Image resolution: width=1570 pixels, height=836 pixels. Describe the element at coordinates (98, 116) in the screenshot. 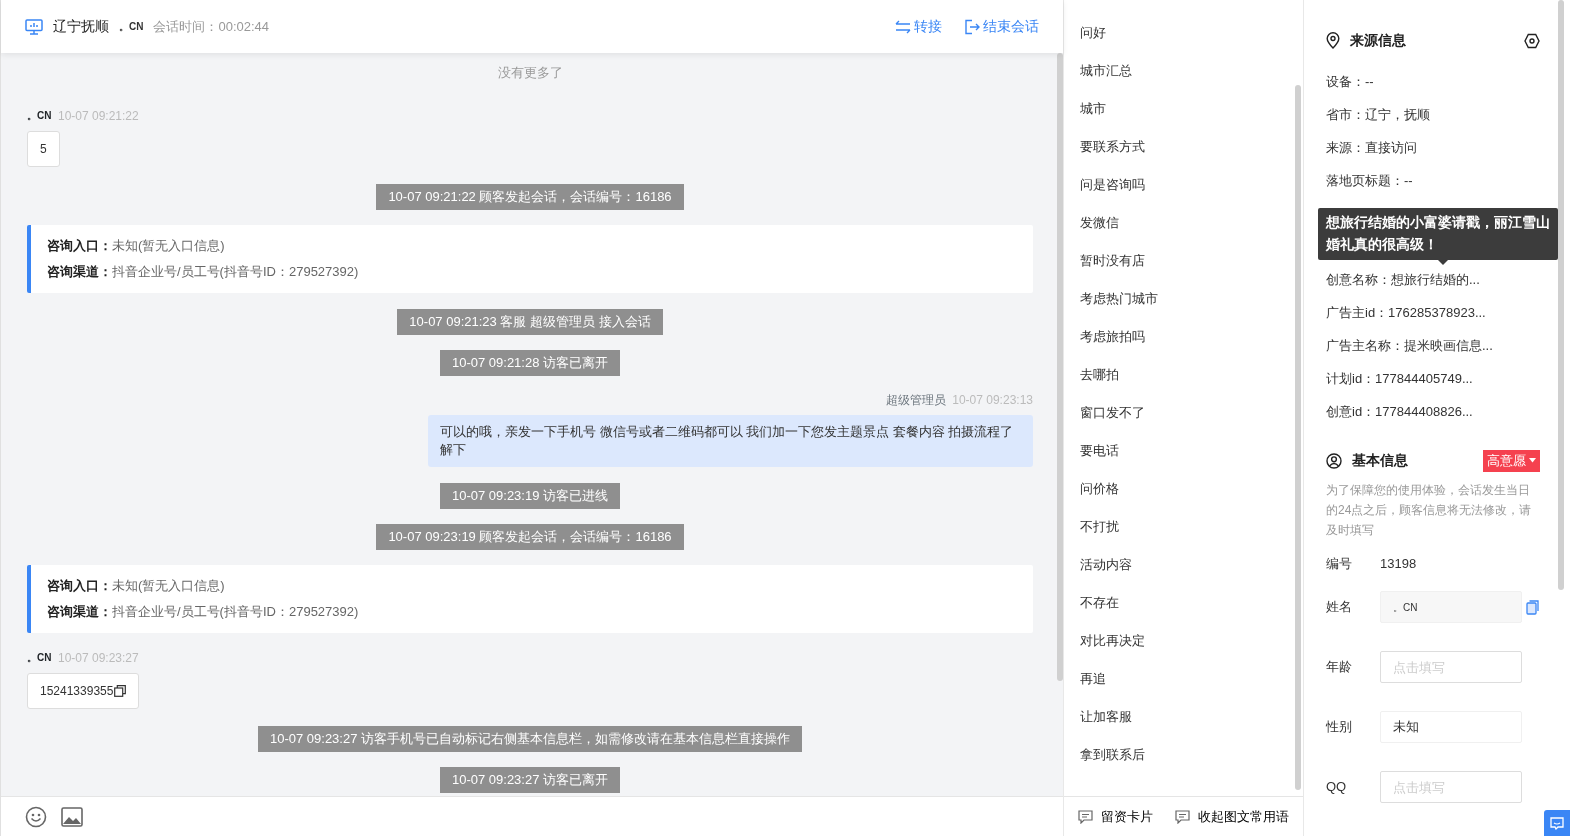

I see `message-time: 10-07 09:21:22` at that location.